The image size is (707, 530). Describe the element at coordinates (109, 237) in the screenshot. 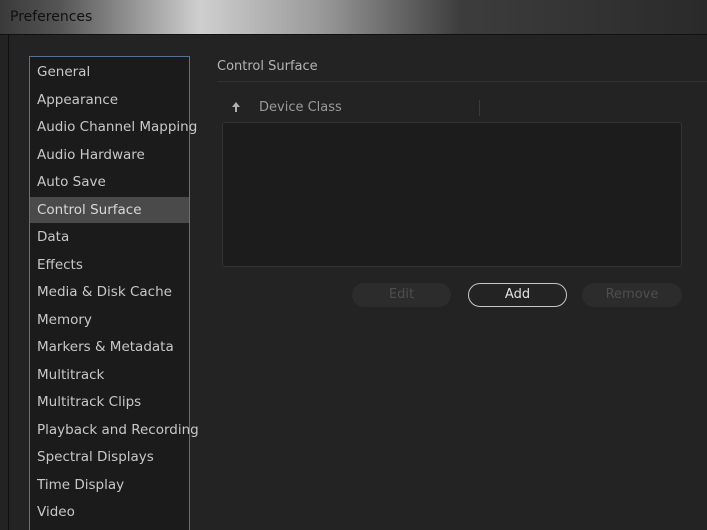

I see `category-item-data: Data` at that location.